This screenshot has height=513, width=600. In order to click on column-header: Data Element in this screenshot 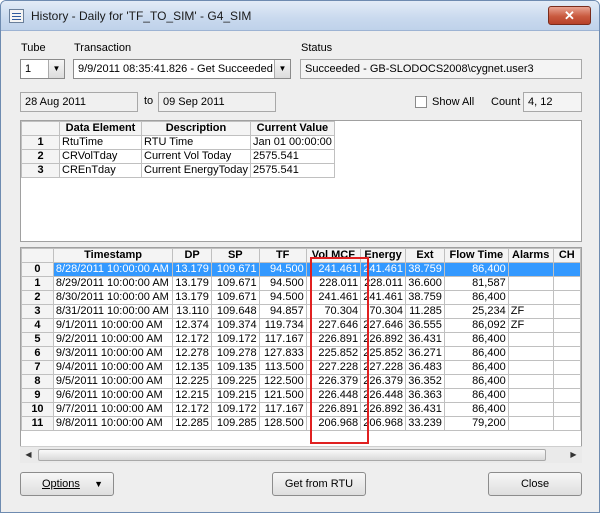, I will do `click(100, 128)`.